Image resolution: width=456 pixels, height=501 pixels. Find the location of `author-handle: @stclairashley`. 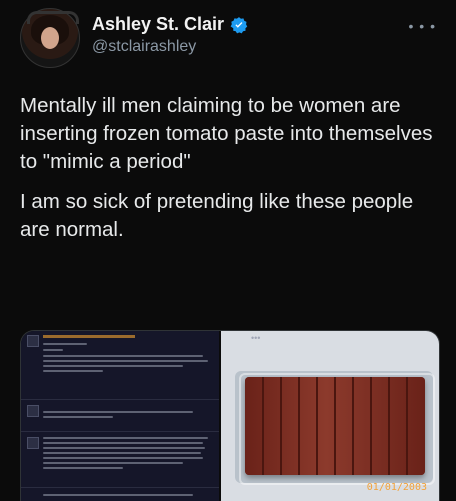

author-handle: @stclairashley is located at coordinates (144, 47).